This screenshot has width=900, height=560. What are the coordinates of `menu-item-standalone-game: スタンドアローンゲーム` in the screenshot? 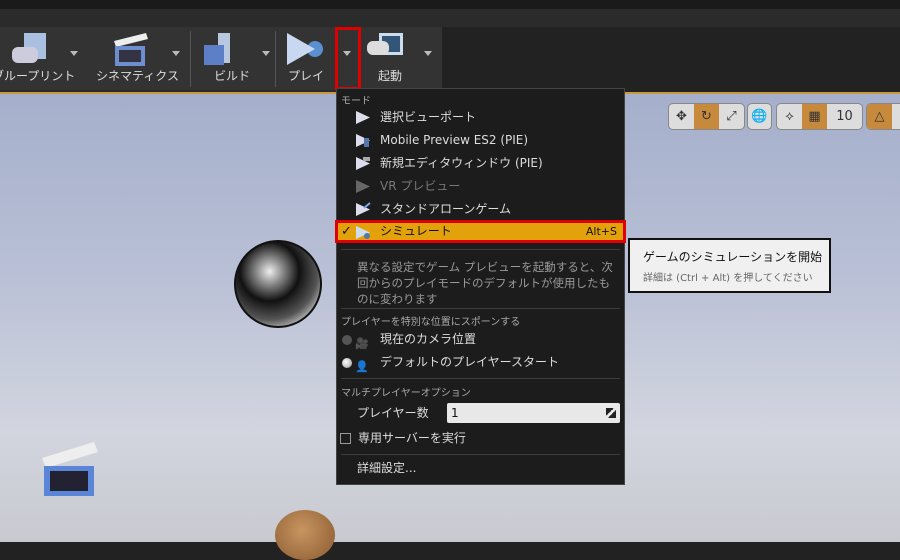 It's located at (480, 209).